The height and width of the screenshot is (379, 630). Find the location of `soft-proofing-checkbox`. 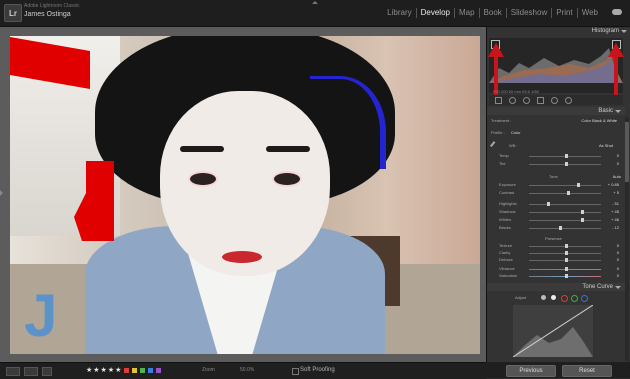

soft-proofing-checkbox is located at coordinates (295, 371).